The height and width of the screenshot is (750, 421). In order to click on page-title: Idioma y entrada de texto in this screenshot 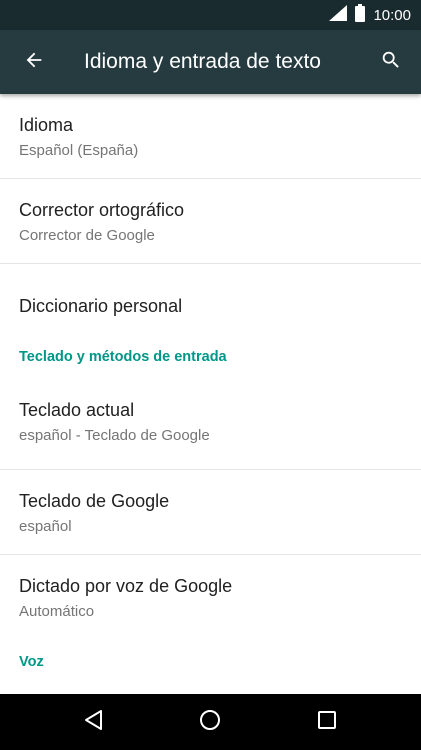, I will do `click(202, 61)`.